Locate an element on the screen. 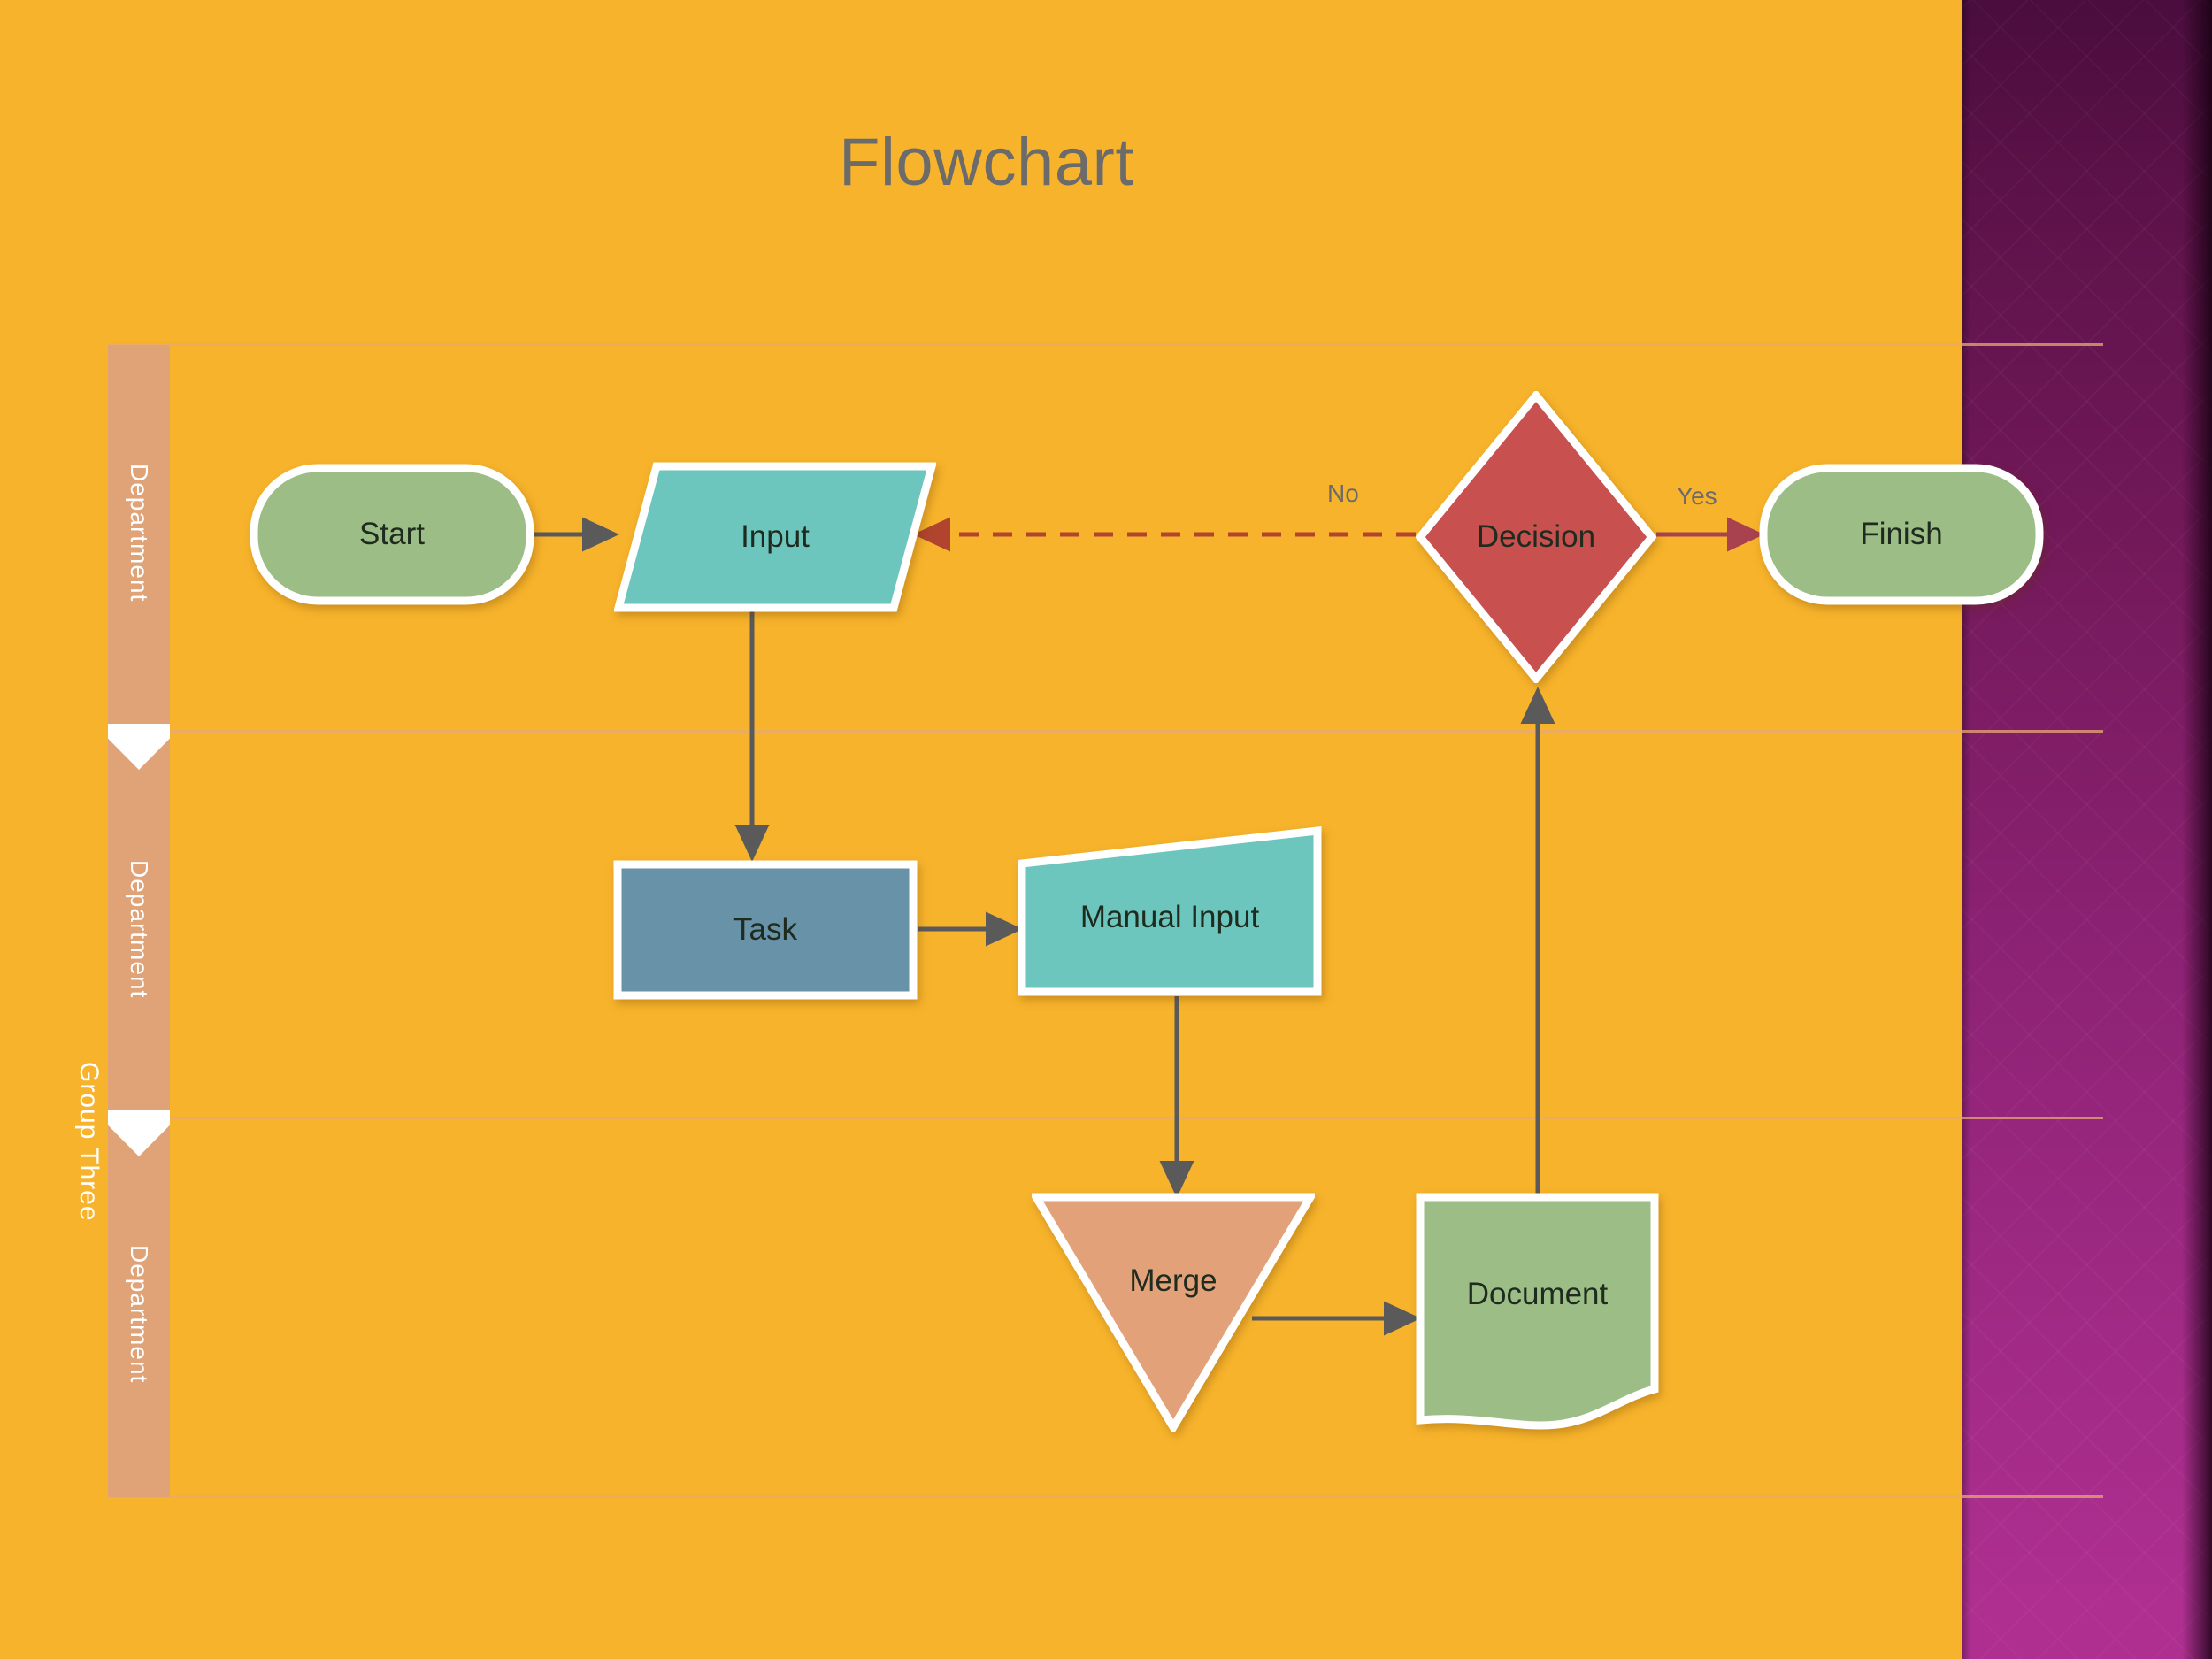 The image size is (2212, 1659). node-finish: Finish is located at coordinates (1902, 535).